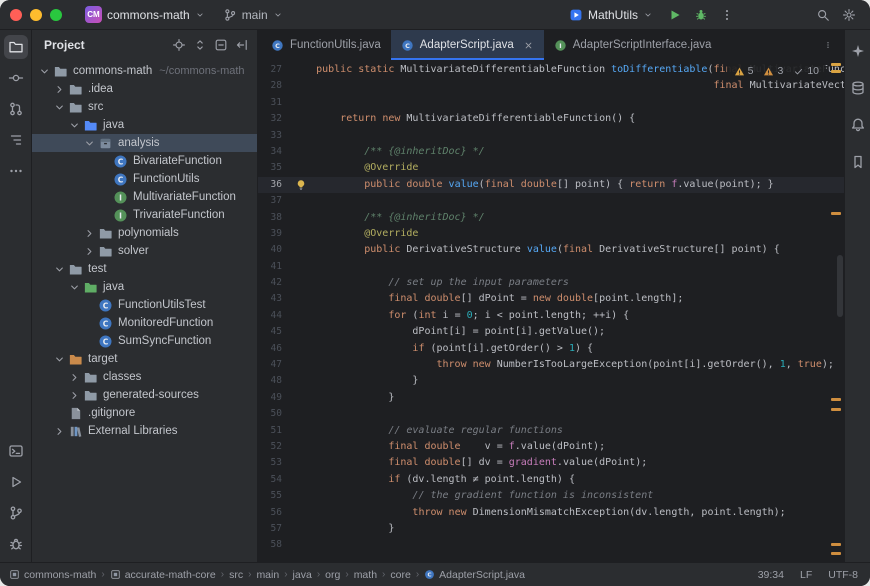 The height and width of the screenshot is (586, 870). I want to click on inspection-weak: 10, so click(806, 71).